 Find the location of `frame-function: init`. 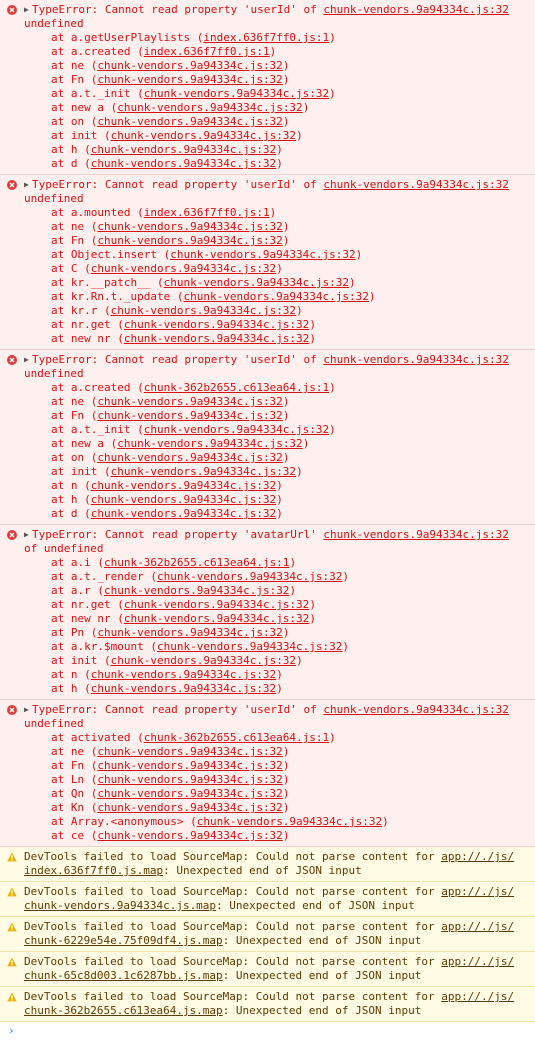

frame-function: init is located at coordinates (84, 471).